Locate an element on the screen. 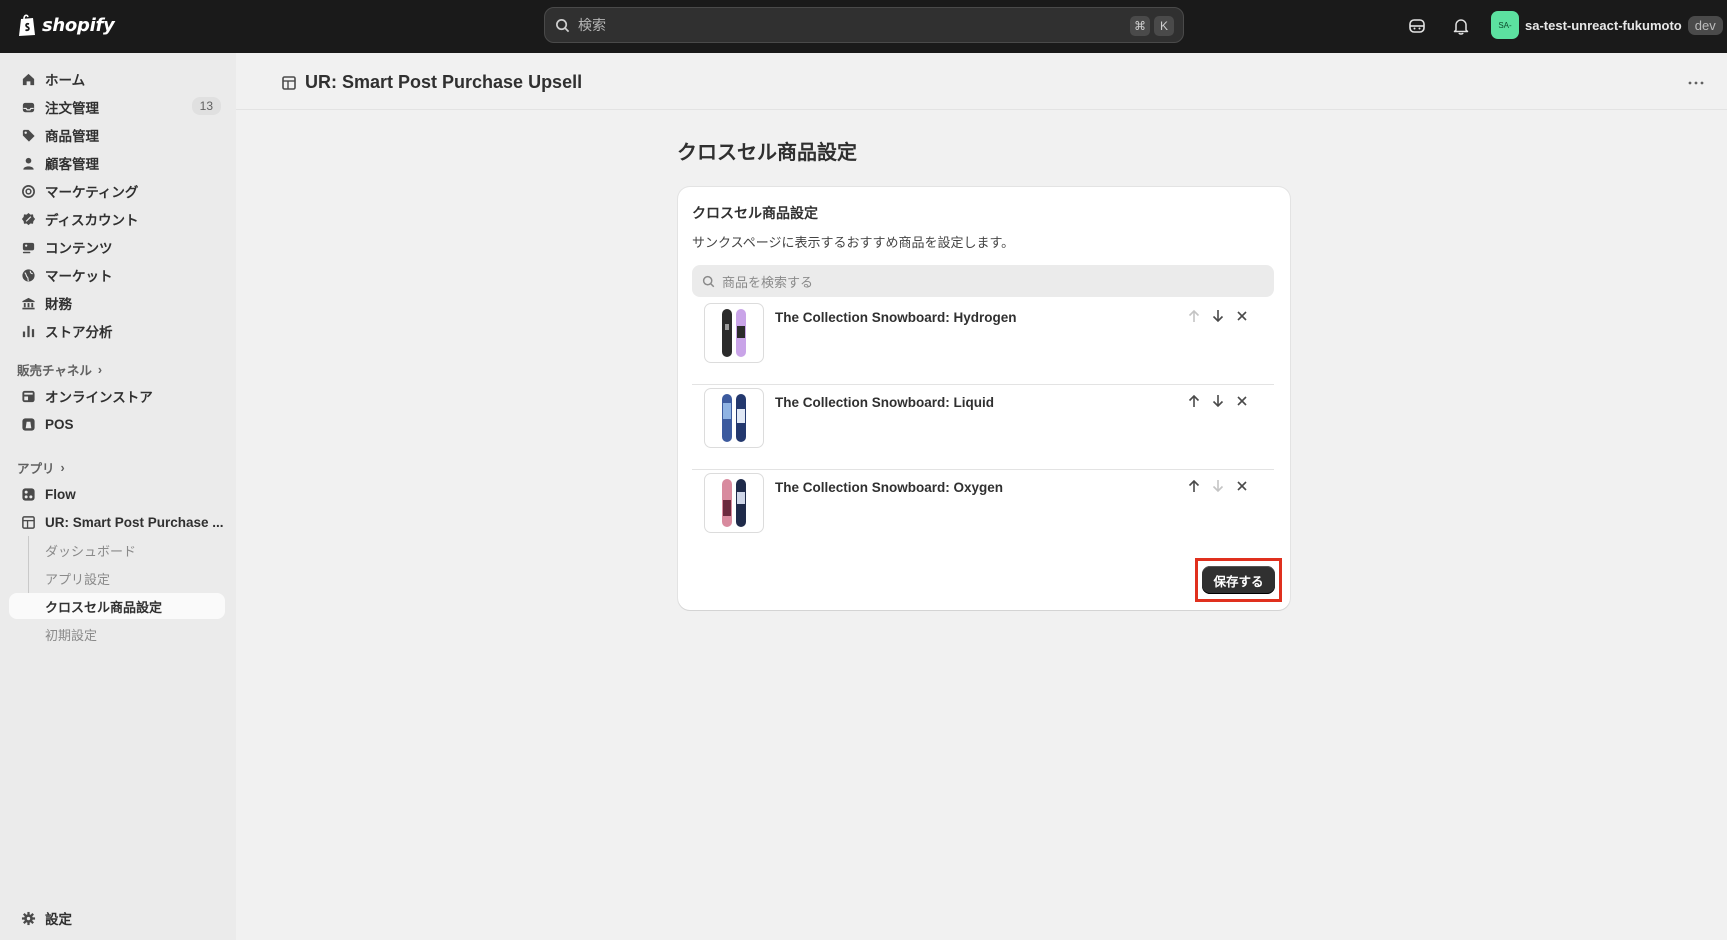 The image size is (1727, 940). card-title: クロスセル商品設定 is located at coordinates (755, 213).